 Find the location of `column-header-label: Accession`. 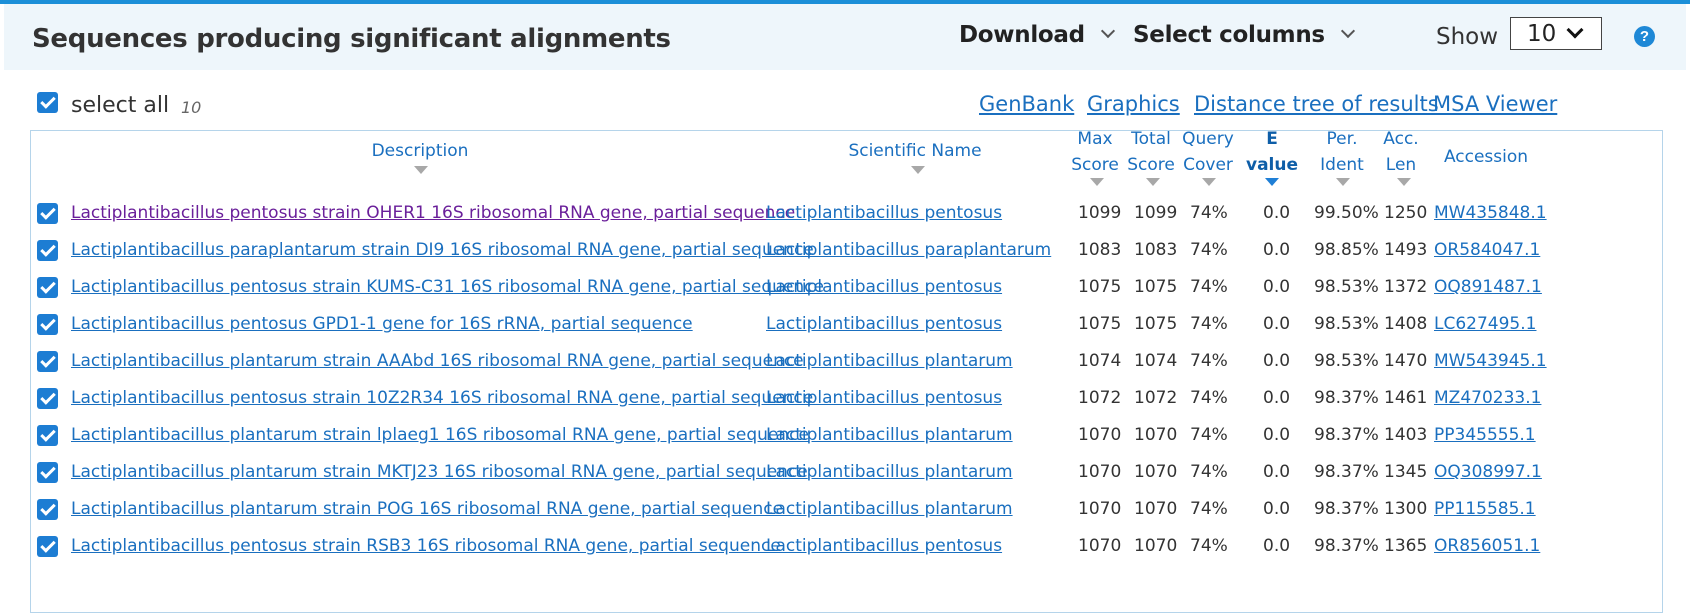

column-header-label: Accession is located at coordinates (1486, 157).